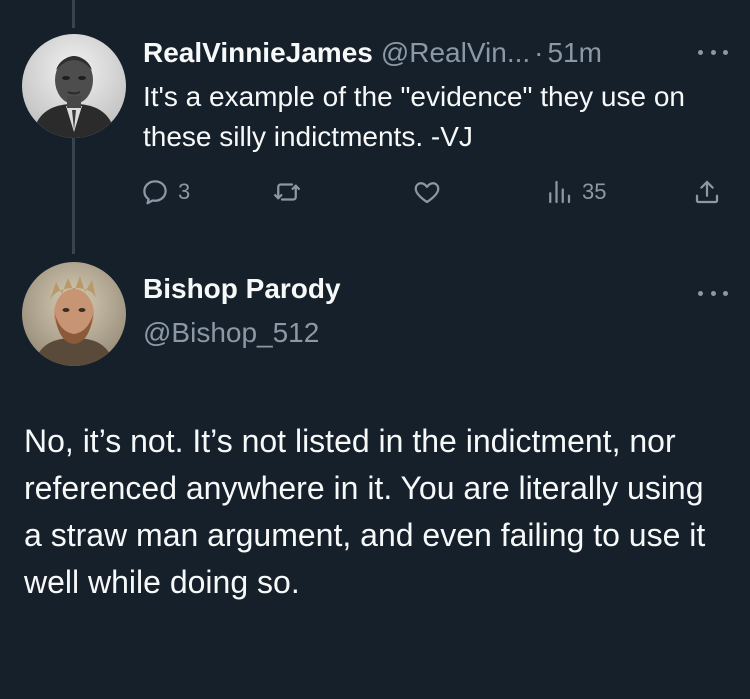 This screenshot has height=699, width=750. Describe the element at coordinates (231, 333) in the screenshot. I see `author-handle: @Bishop_512` at that location.